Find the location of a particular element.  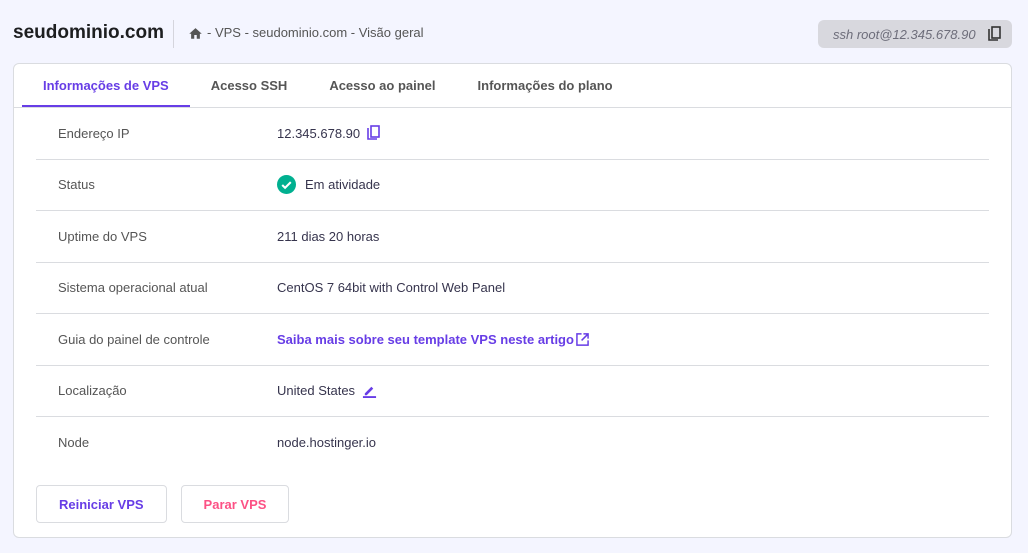

tab-panel-access: Acesso ao painel is located at coordinates (382, 85).